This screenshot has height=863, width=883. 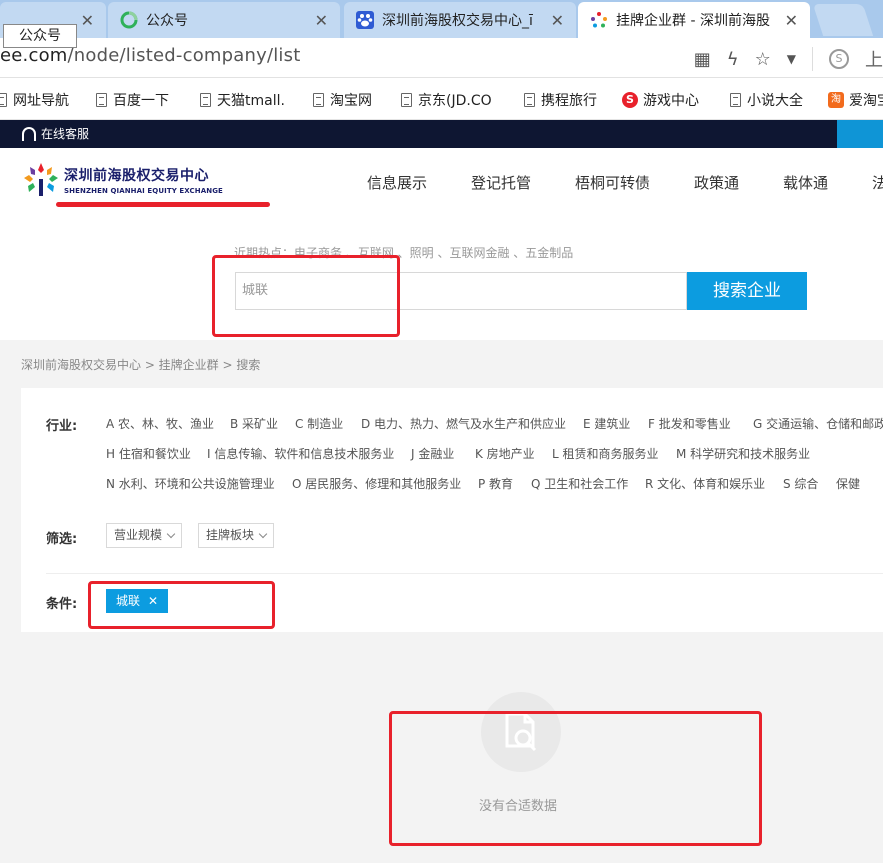 I want to click on industry-option: A 农、林、牧、渔业, so click(x=160, y=423).